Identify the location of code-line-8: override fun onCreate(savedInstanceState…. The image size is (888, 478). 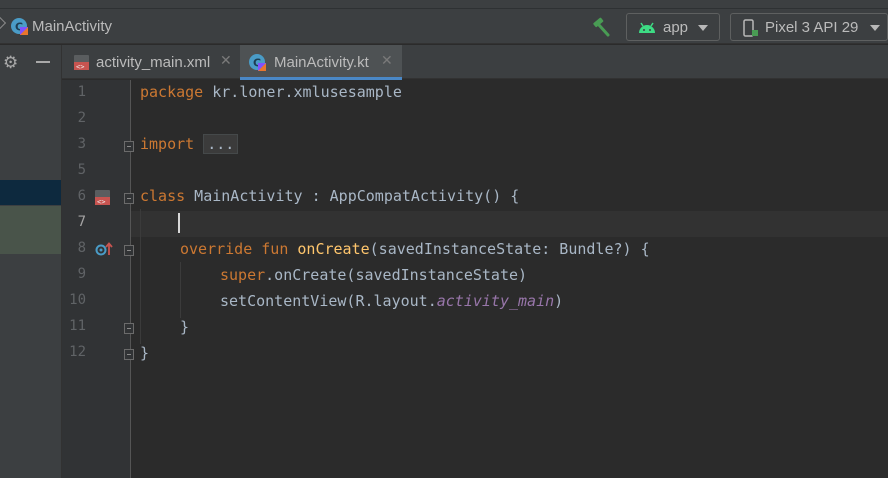
(415, 249).